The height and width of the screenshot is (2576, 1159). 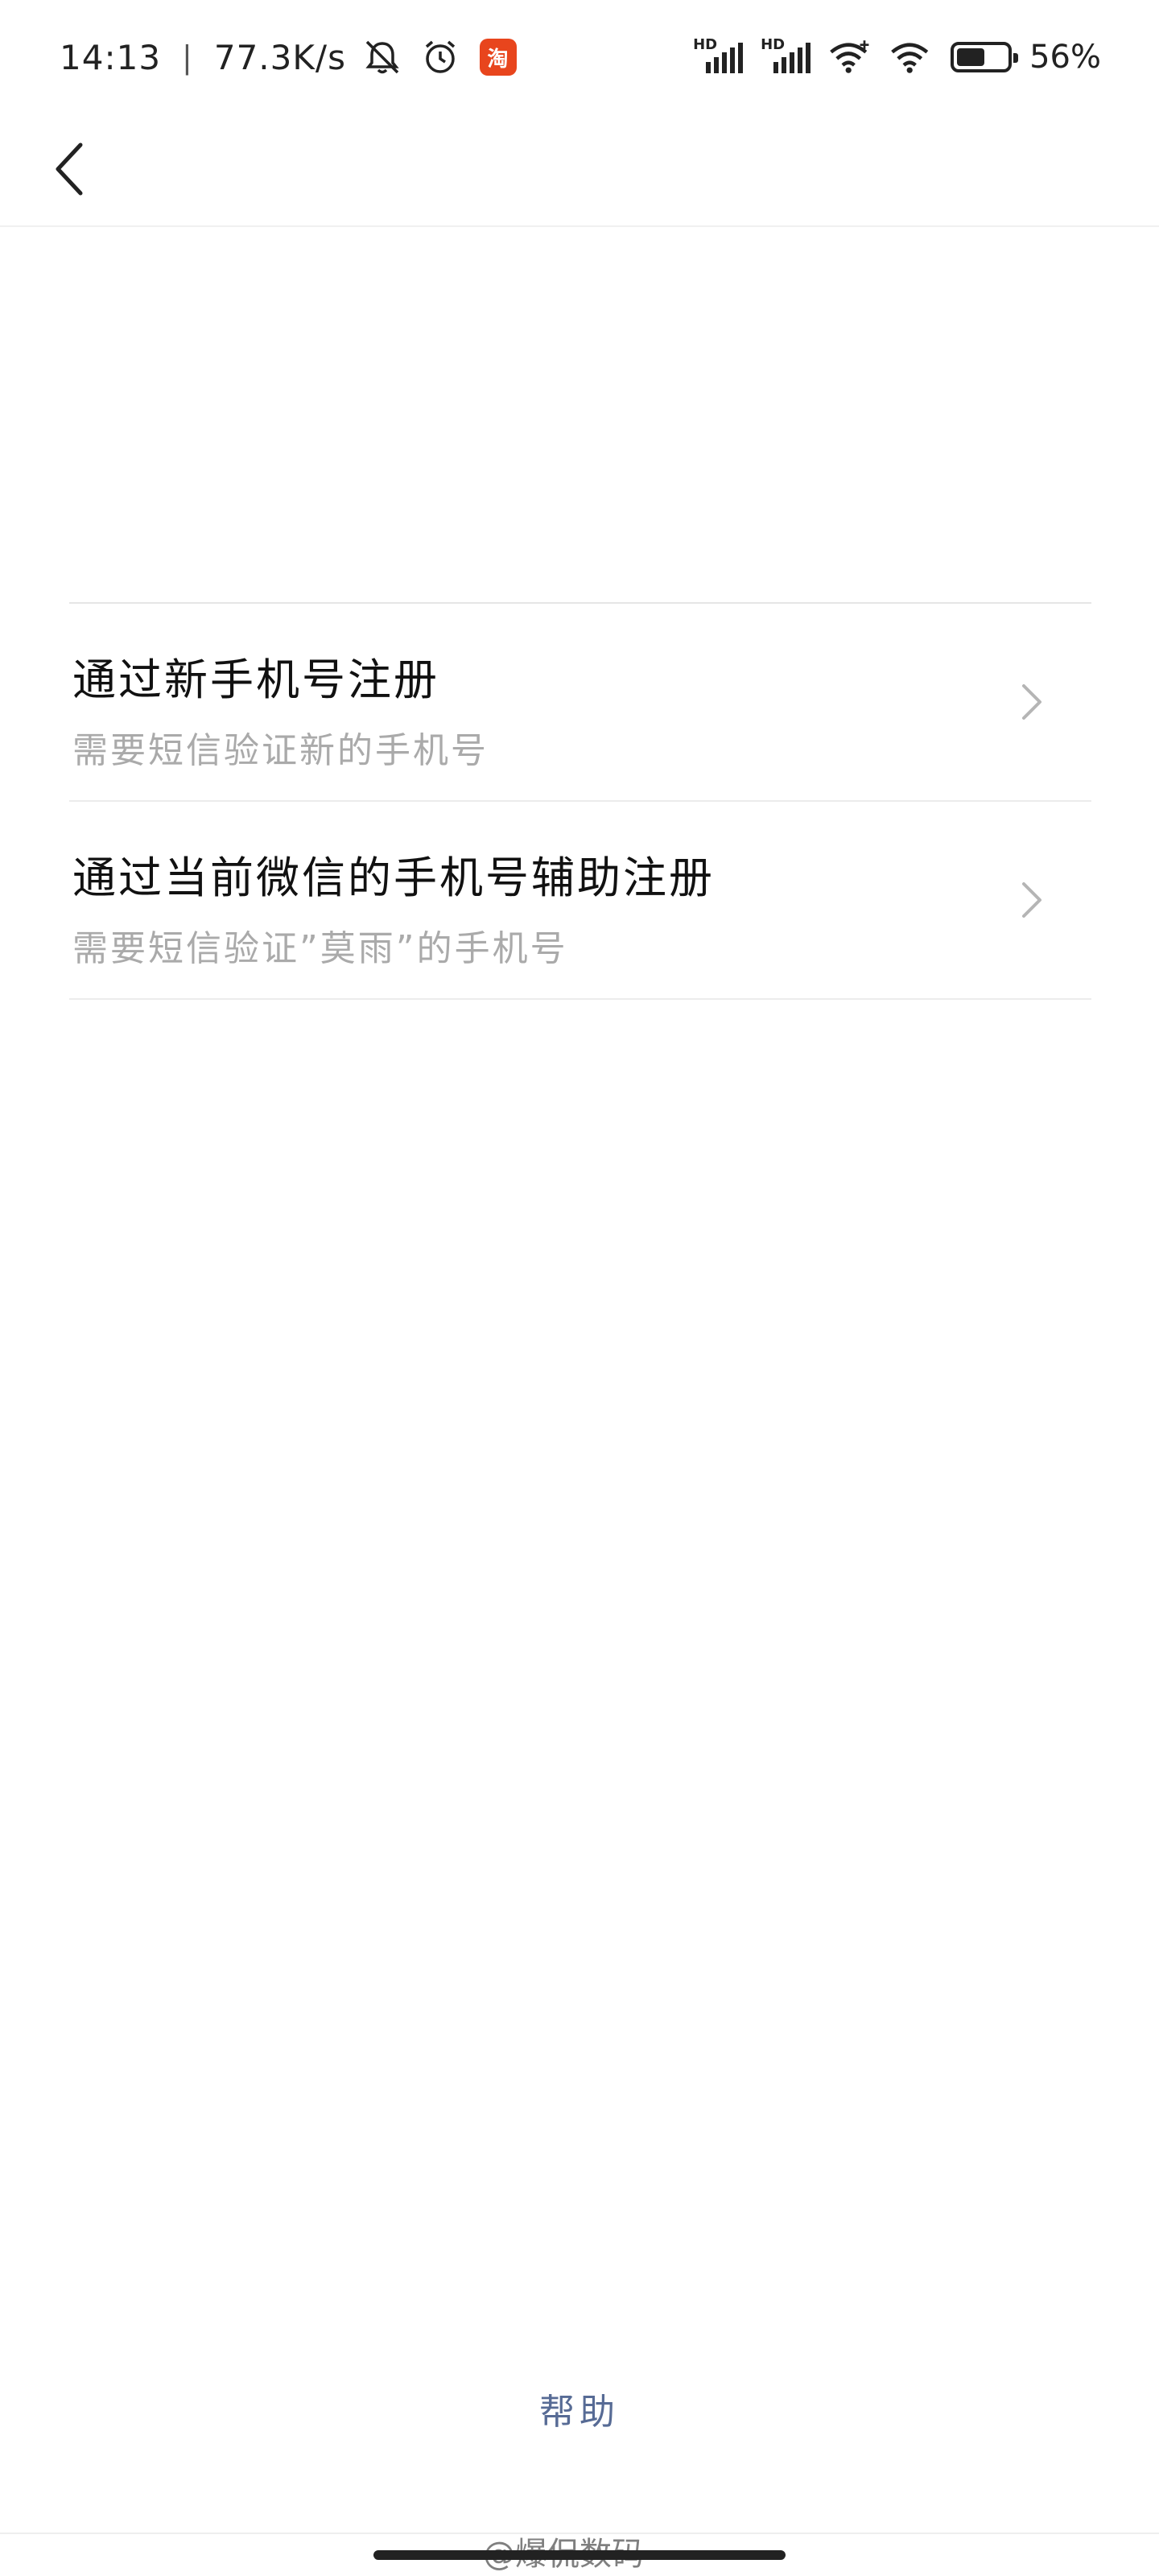 I want to click on option-title: 通过当前微信的手机号辅助注册, so click(x=393, y=877).